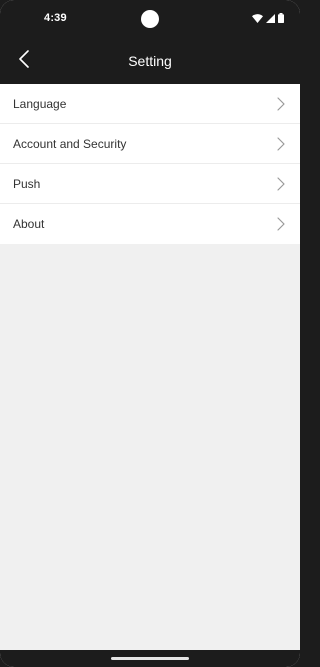 The width and height of the screenshot is (320, 667). What do you see at coordinates (150, 224) in the screenshot?
I see `settings-item-about: About` at bounding box center [150, 224].